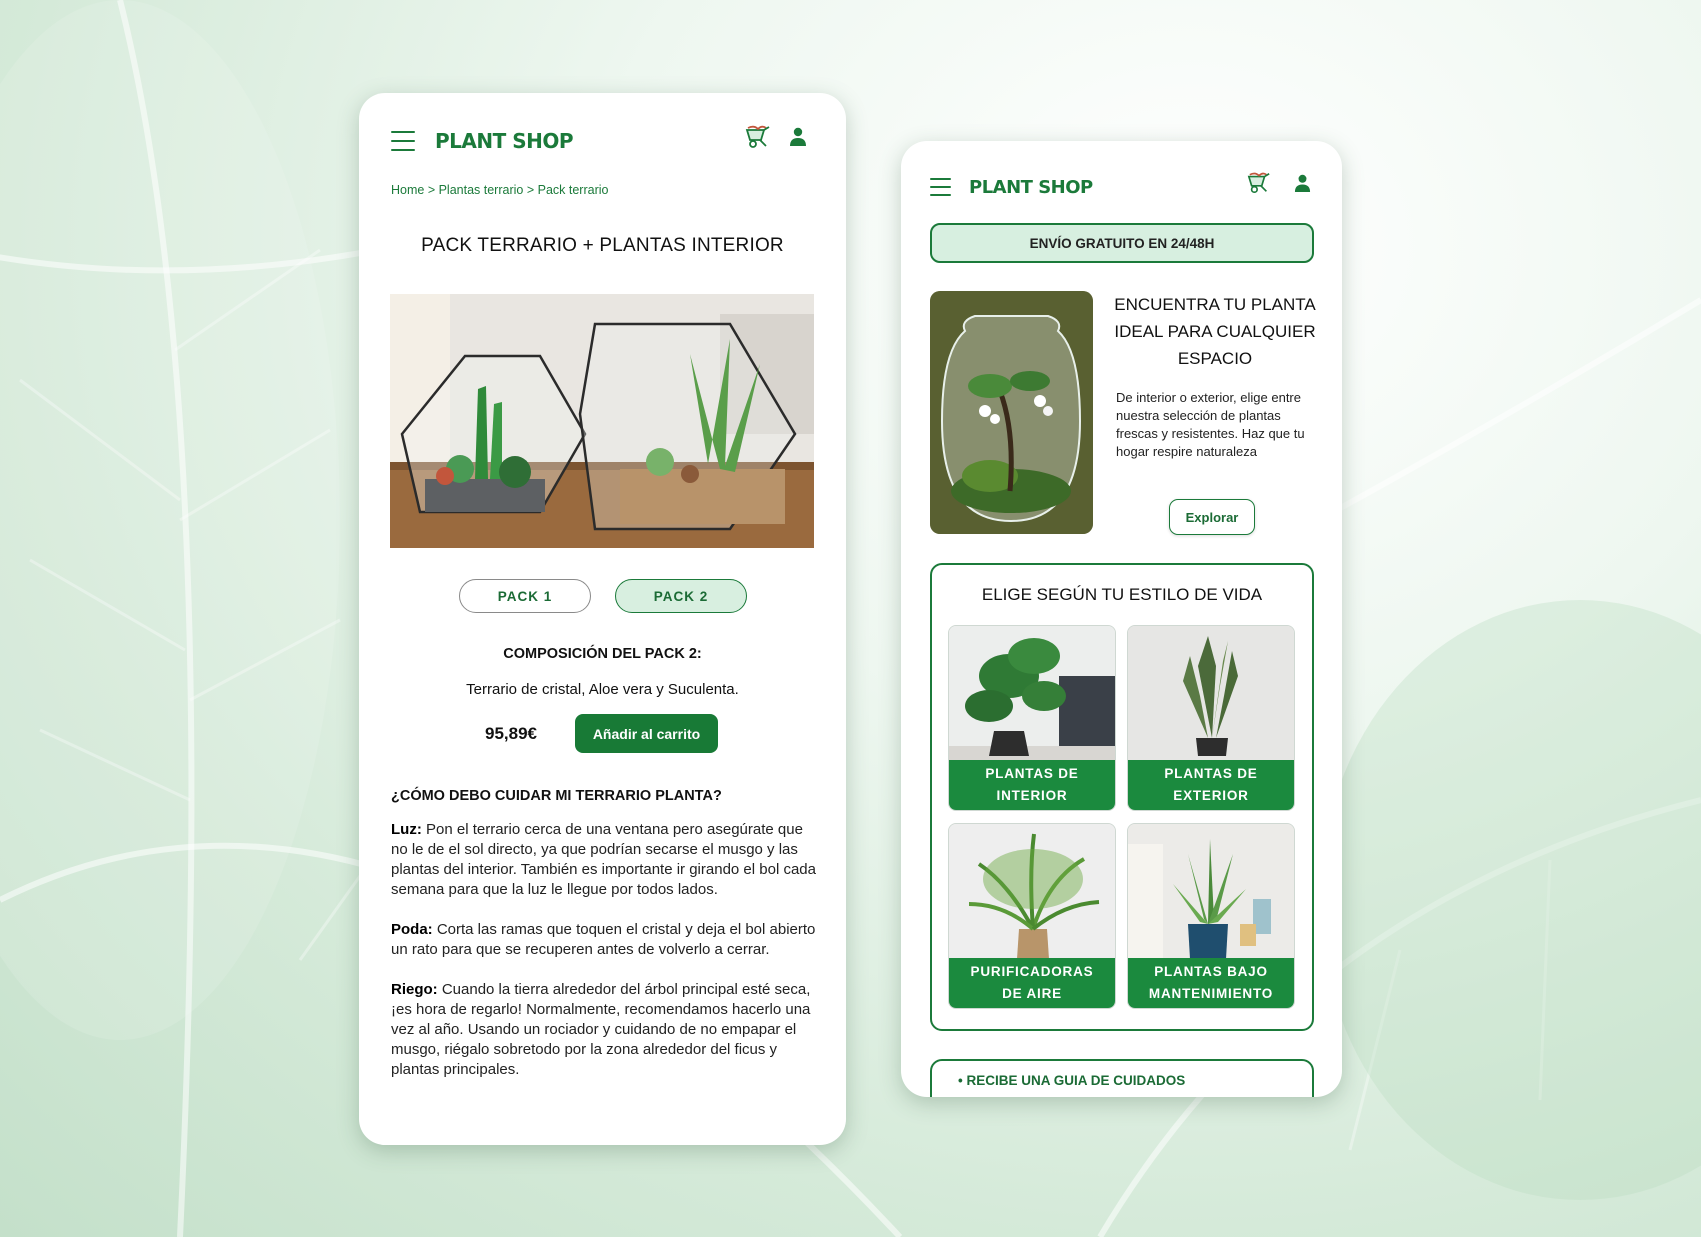 The image size is (1701, 1237). I want to click on care-title: ¿CÓMO DEBO CUIDAR MI TERRARIO PLANTA?, so click(556, 796).